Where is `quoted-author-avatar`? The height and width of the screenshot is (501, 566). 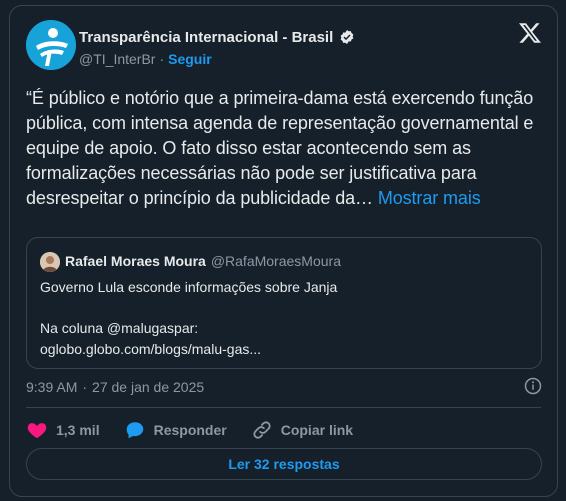
quoted-author-avatar is located at coordinates (50, 262).